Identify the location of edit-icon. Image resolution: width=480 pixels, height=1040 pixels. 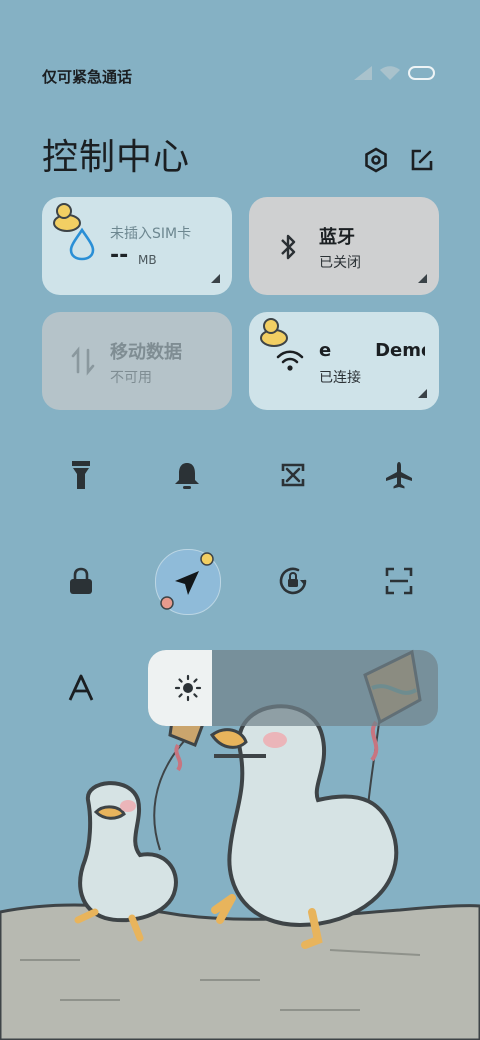
(422, 160).